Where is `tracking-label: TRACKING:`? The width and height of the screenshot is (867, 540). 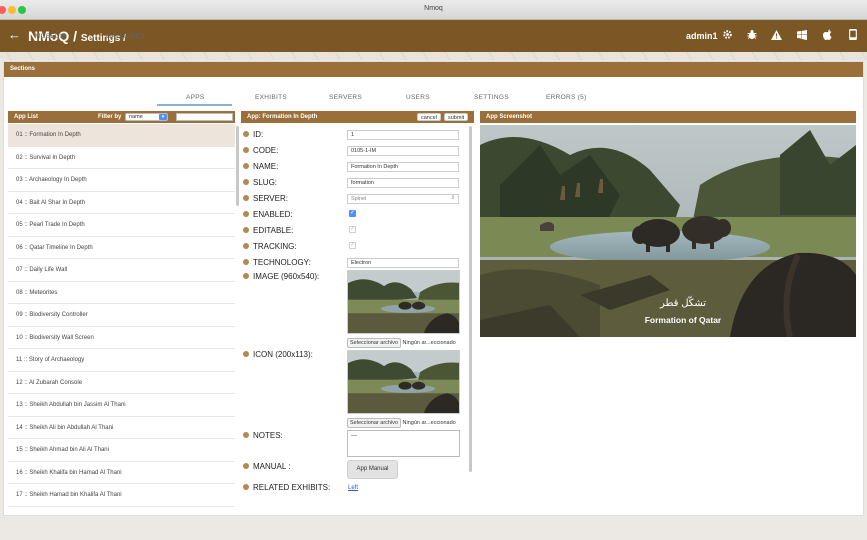 tracking-label: TRACKING: is located at coordinates (270, 246).